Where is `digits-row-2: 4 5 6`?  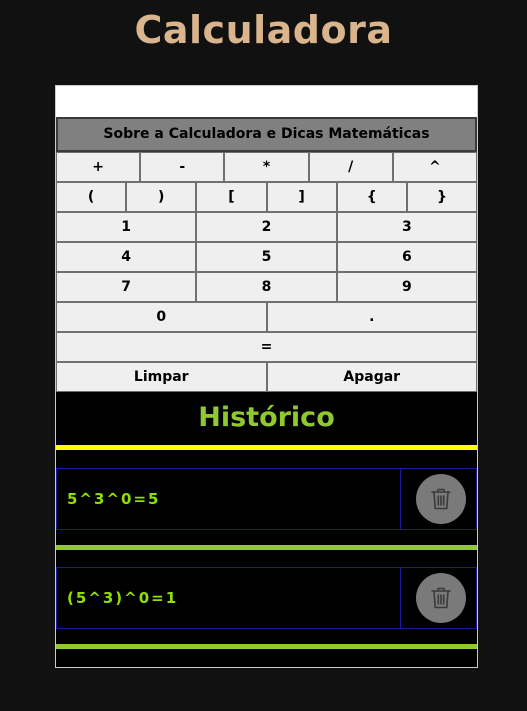
digits-row-2: 4 5 6 is located at coordinates (266, 257).